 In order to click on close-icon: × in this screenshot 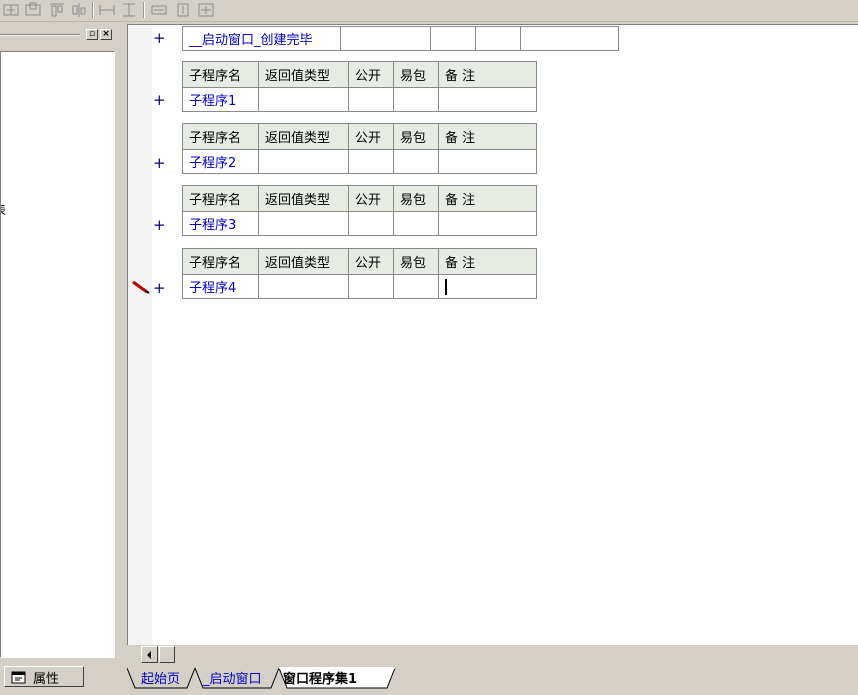, I will do `click(106, 34)`.